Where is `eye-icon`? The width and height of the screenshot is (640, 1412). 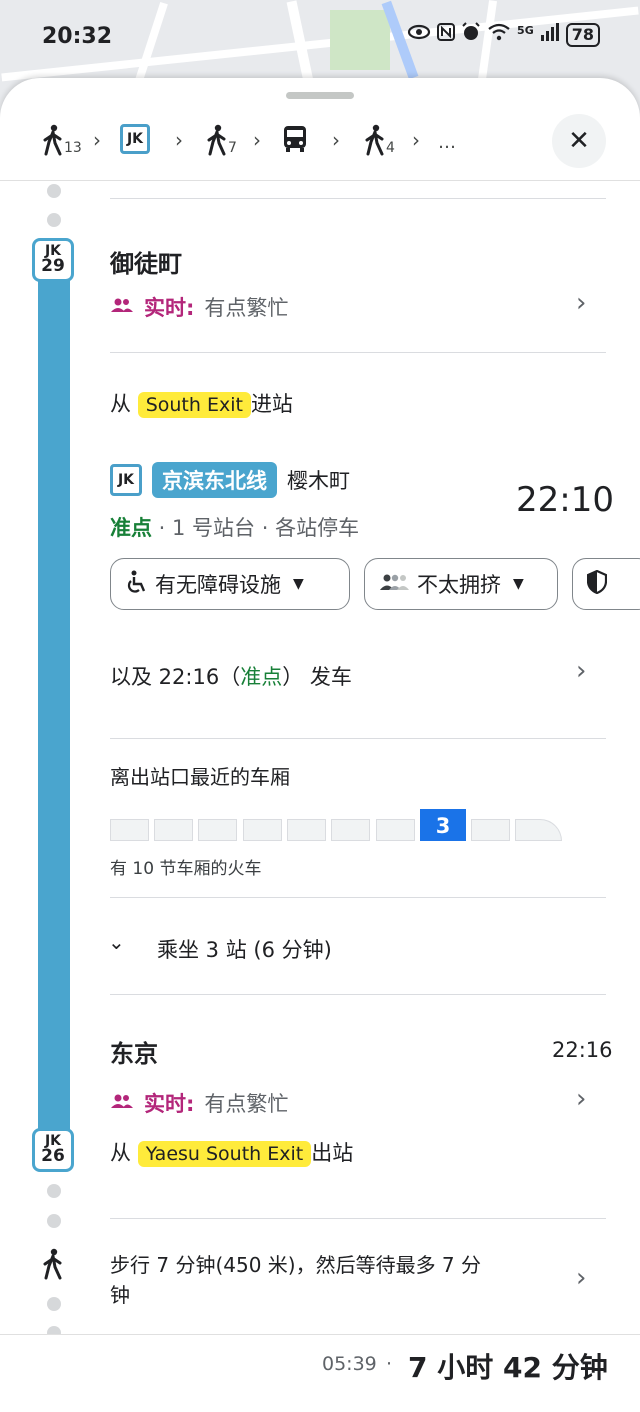
eye-icon is located at coordinates (419, 34).